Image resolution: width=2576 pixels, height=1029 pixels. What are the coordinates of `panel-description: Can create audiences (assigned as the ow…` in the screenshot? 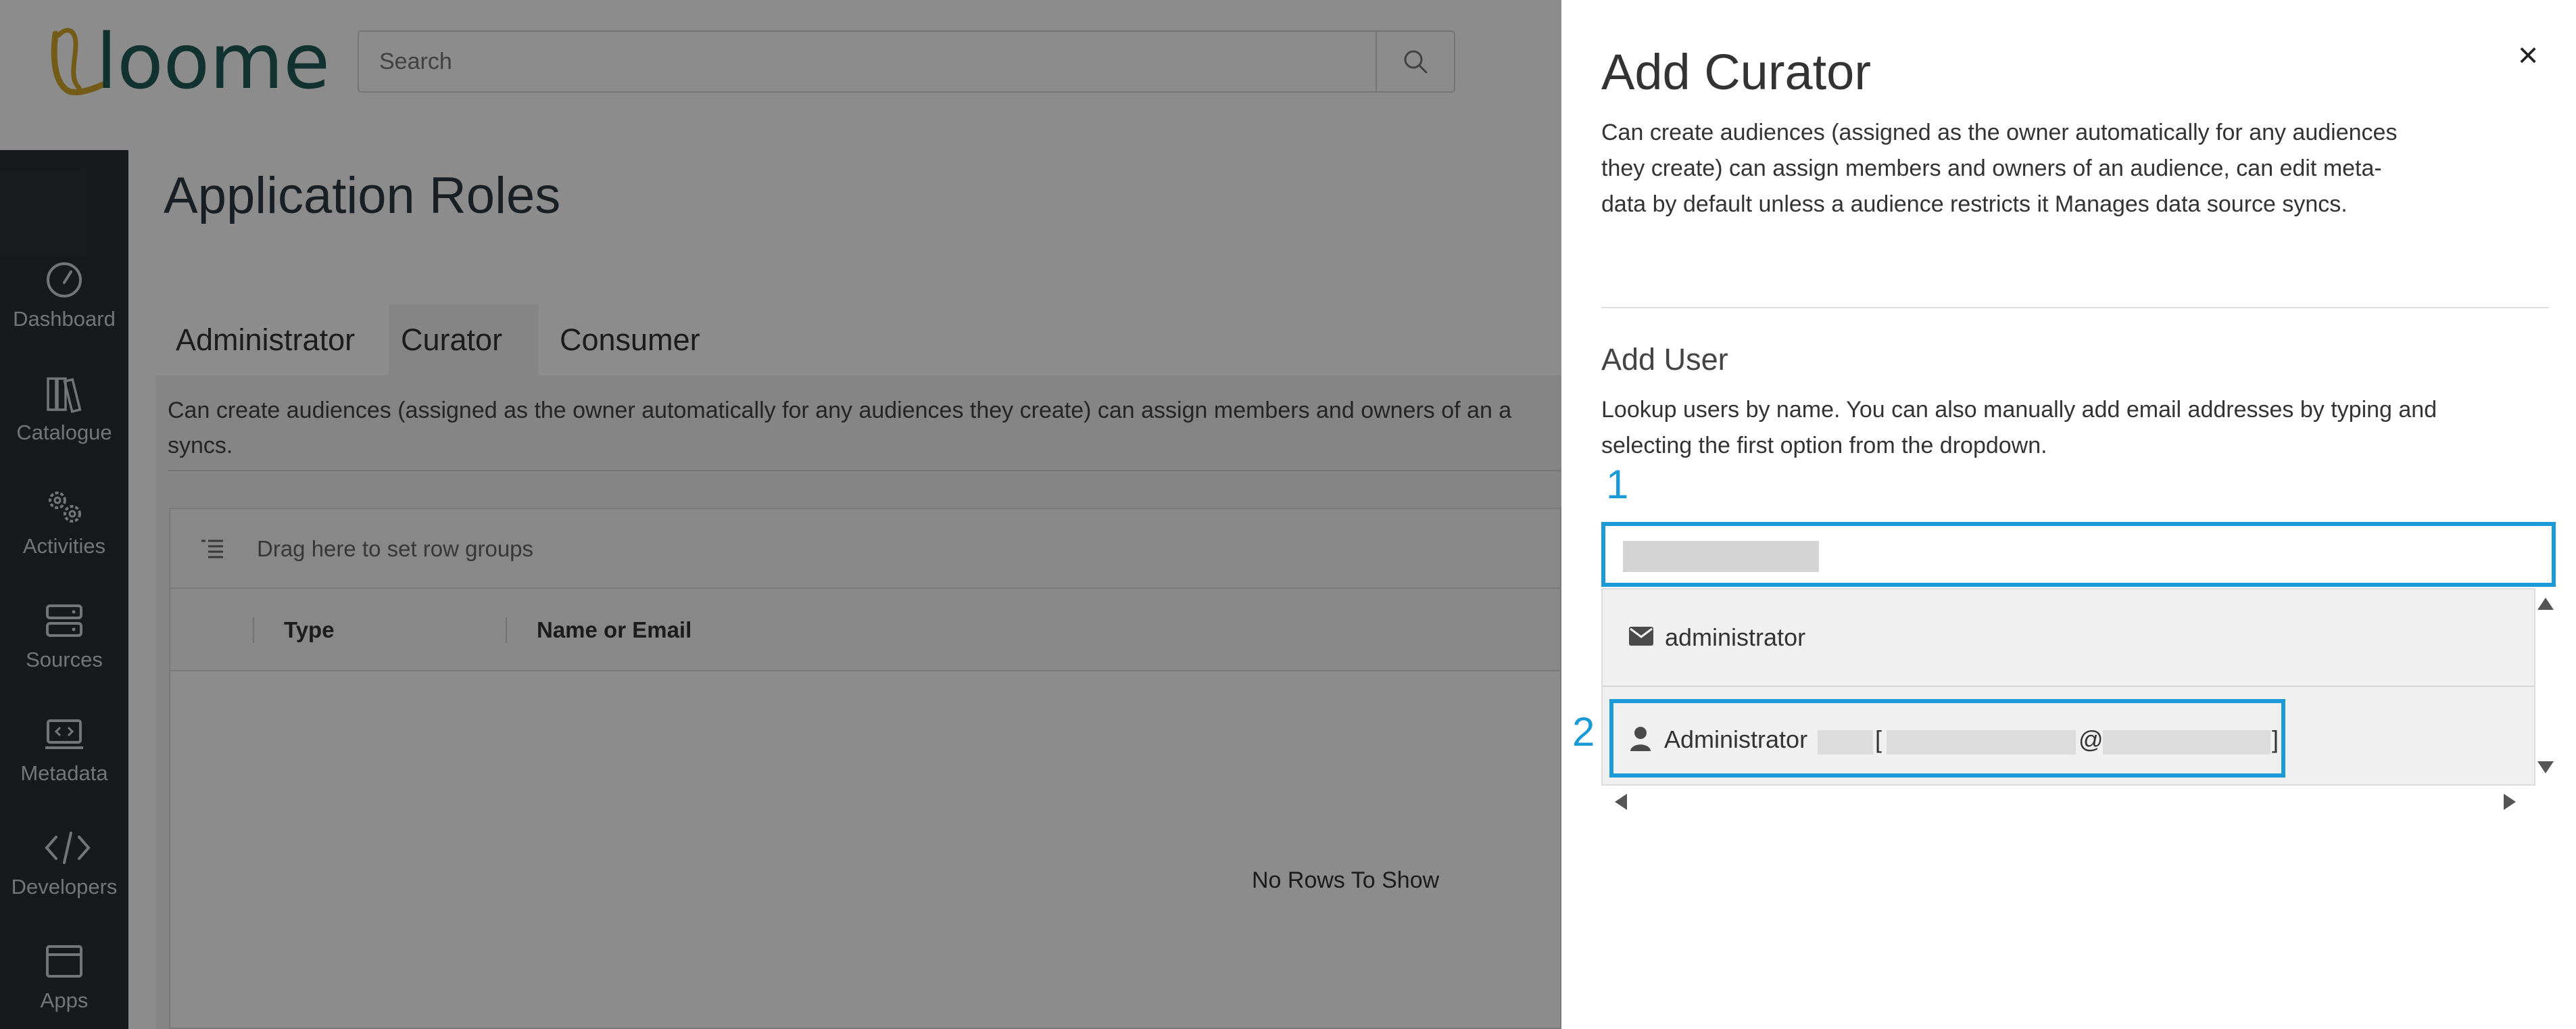 It's located at (1999, 168).